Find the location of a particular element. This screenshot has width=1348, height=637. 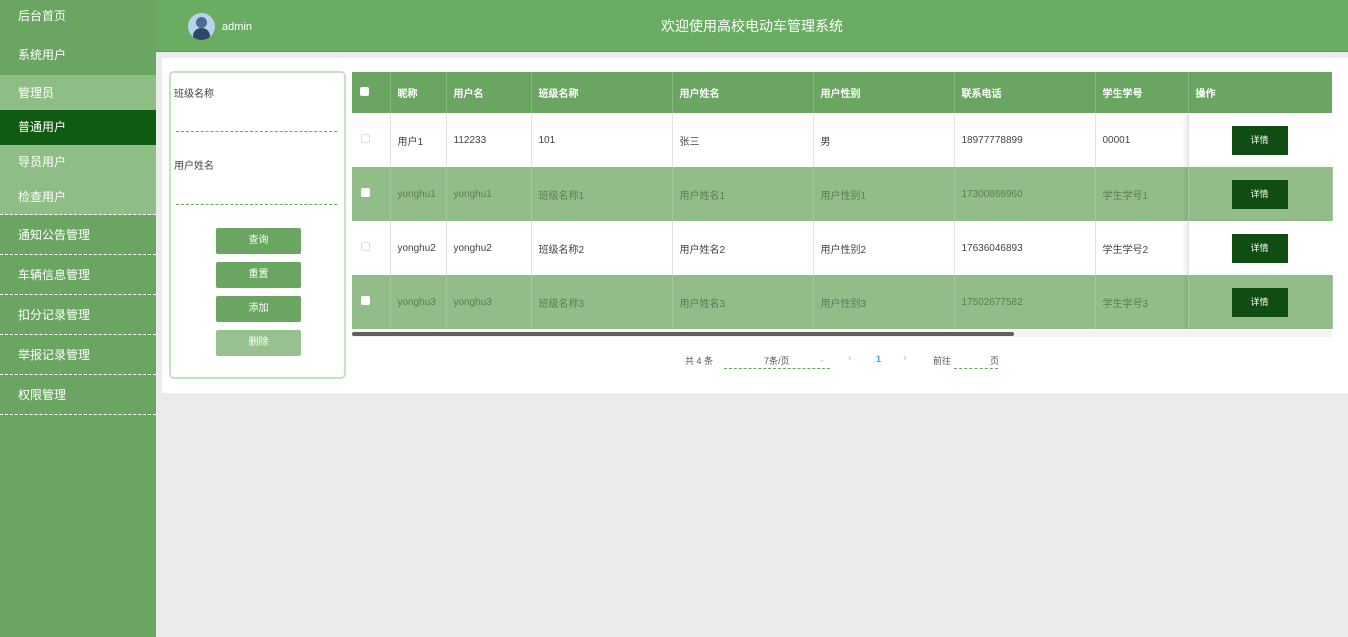

col-header-gender: 用户性别 is located at coordinates (884, 92).